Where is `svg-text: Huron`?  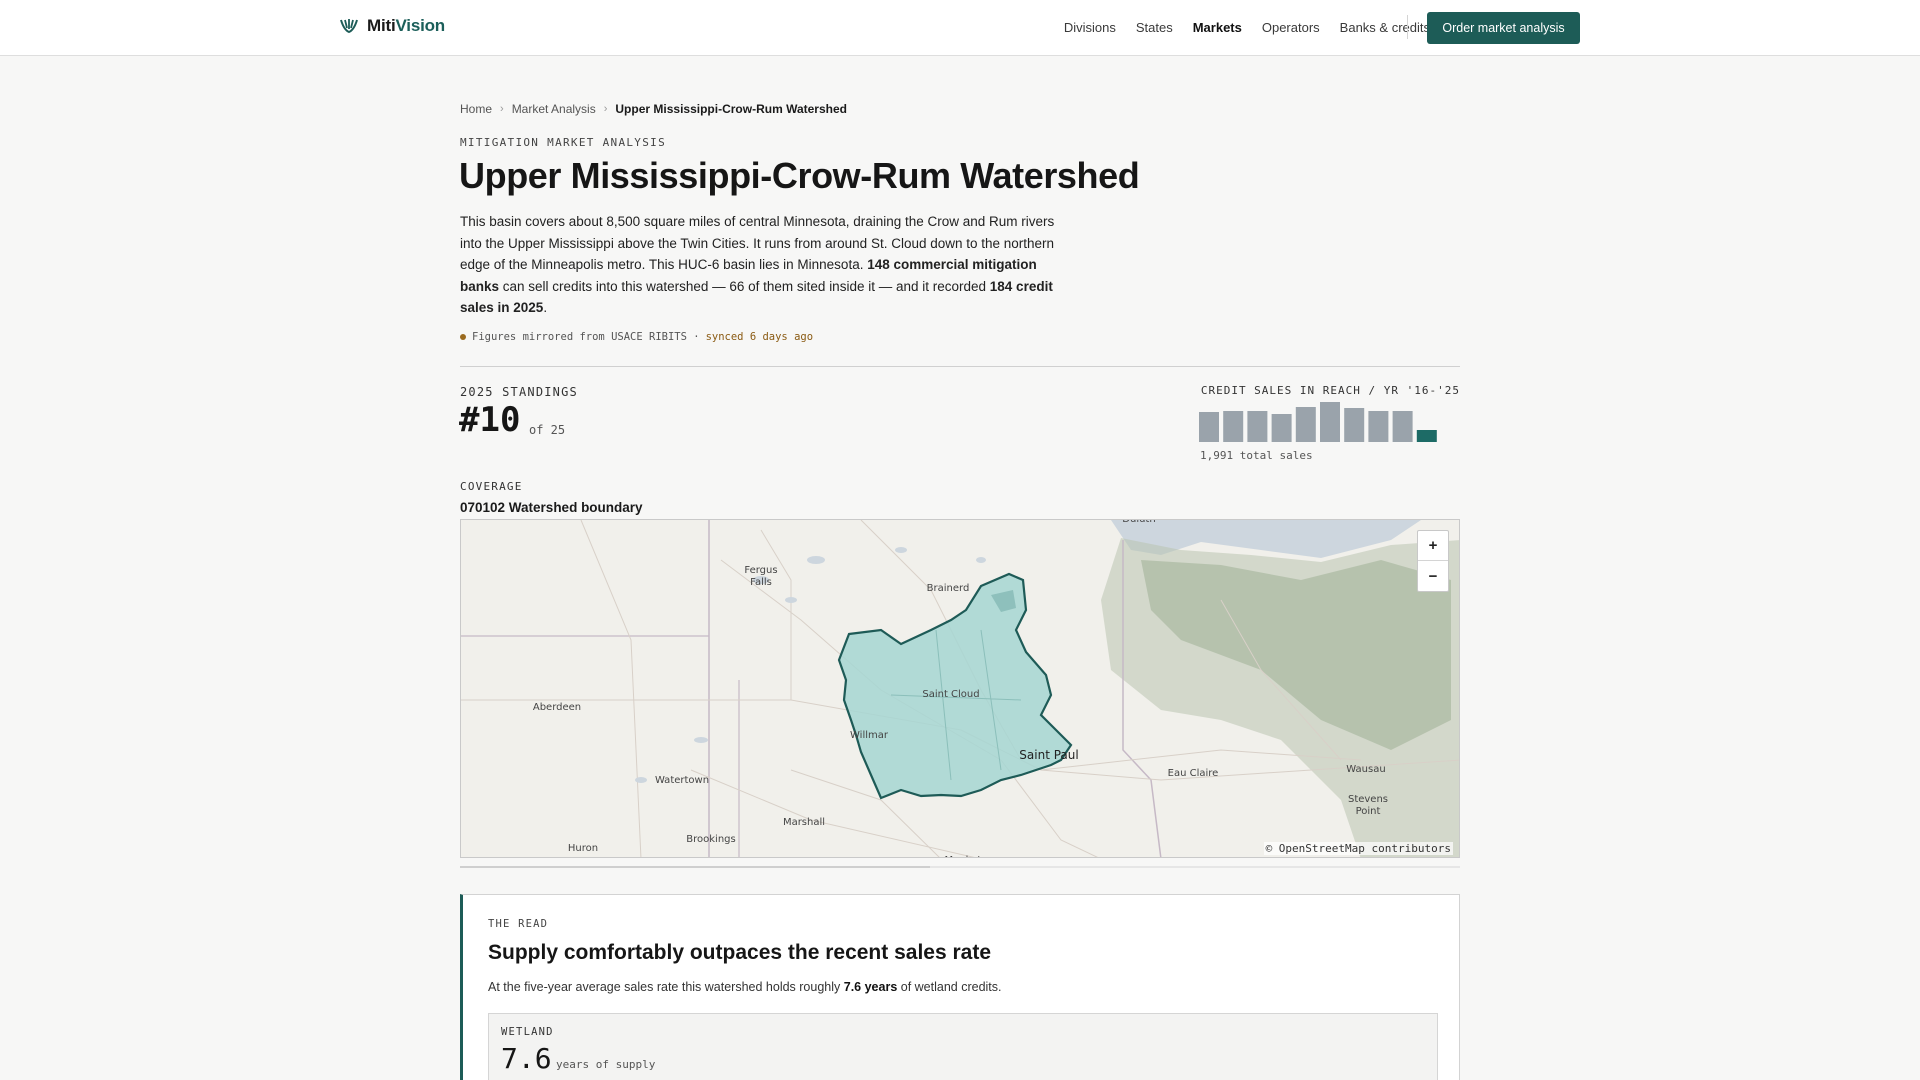
svg-text: Huron is located at coordinates (583, 848).